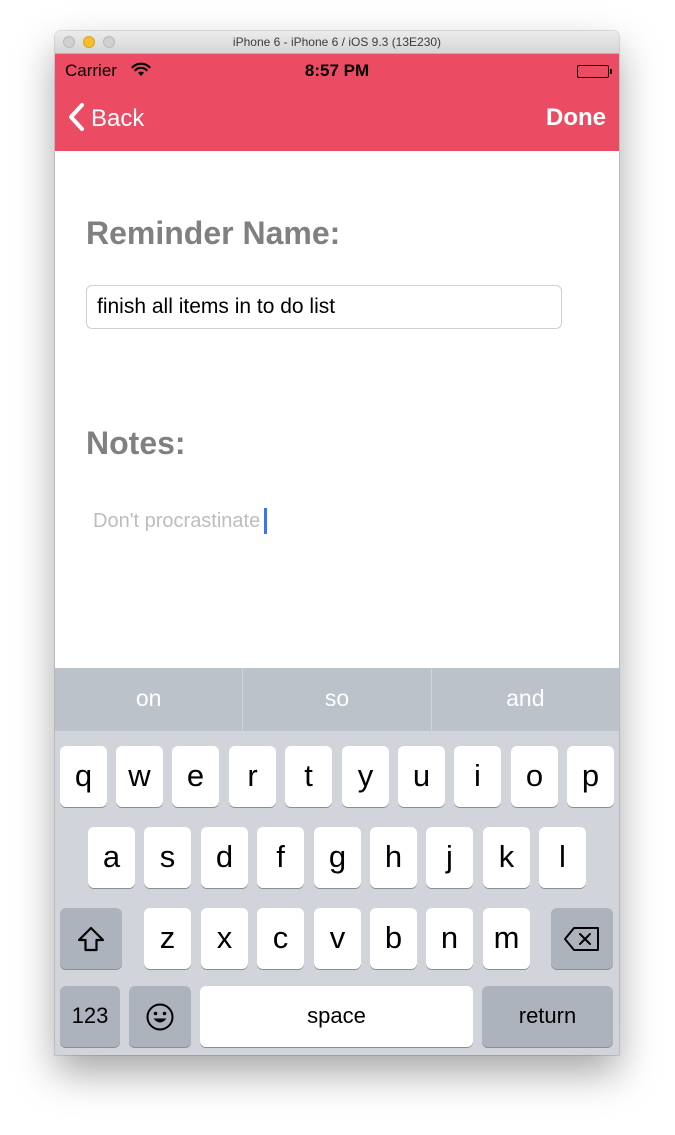 Image resolution: width=675 pixels, height=1135 pixels. Describe the element at coordinates (324, 307) in the screenshot. I see `reminder-name-field` at that location.